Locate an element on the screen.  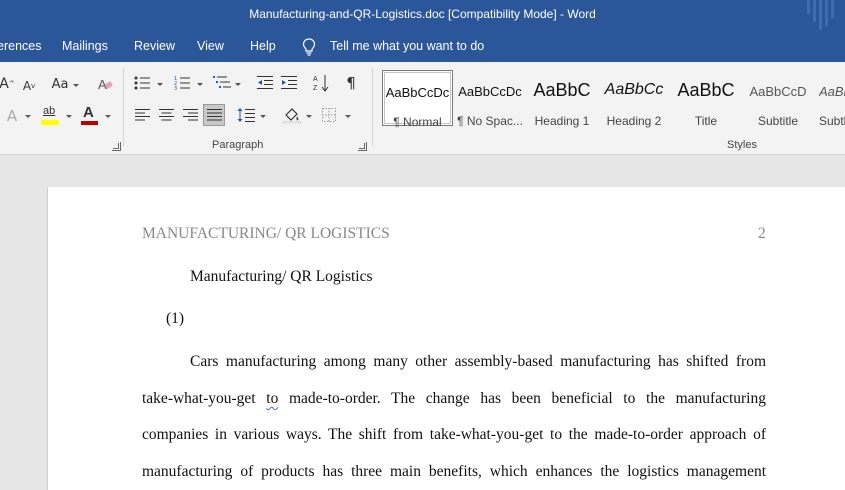
align-center-icon is located at coordinates (166, 115).